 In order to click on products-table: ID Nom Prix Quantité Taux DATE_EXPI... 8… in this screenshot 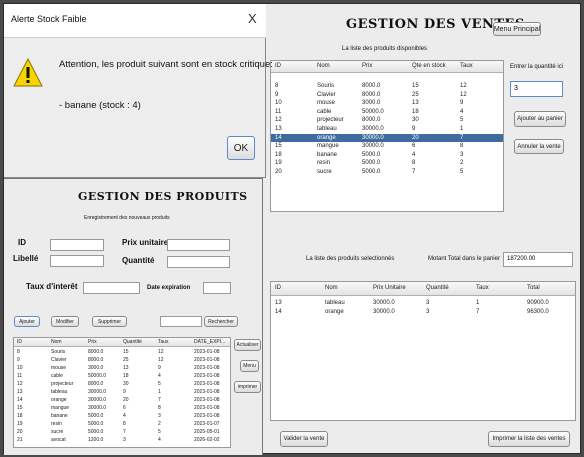, I will do `click(122, 392)`.